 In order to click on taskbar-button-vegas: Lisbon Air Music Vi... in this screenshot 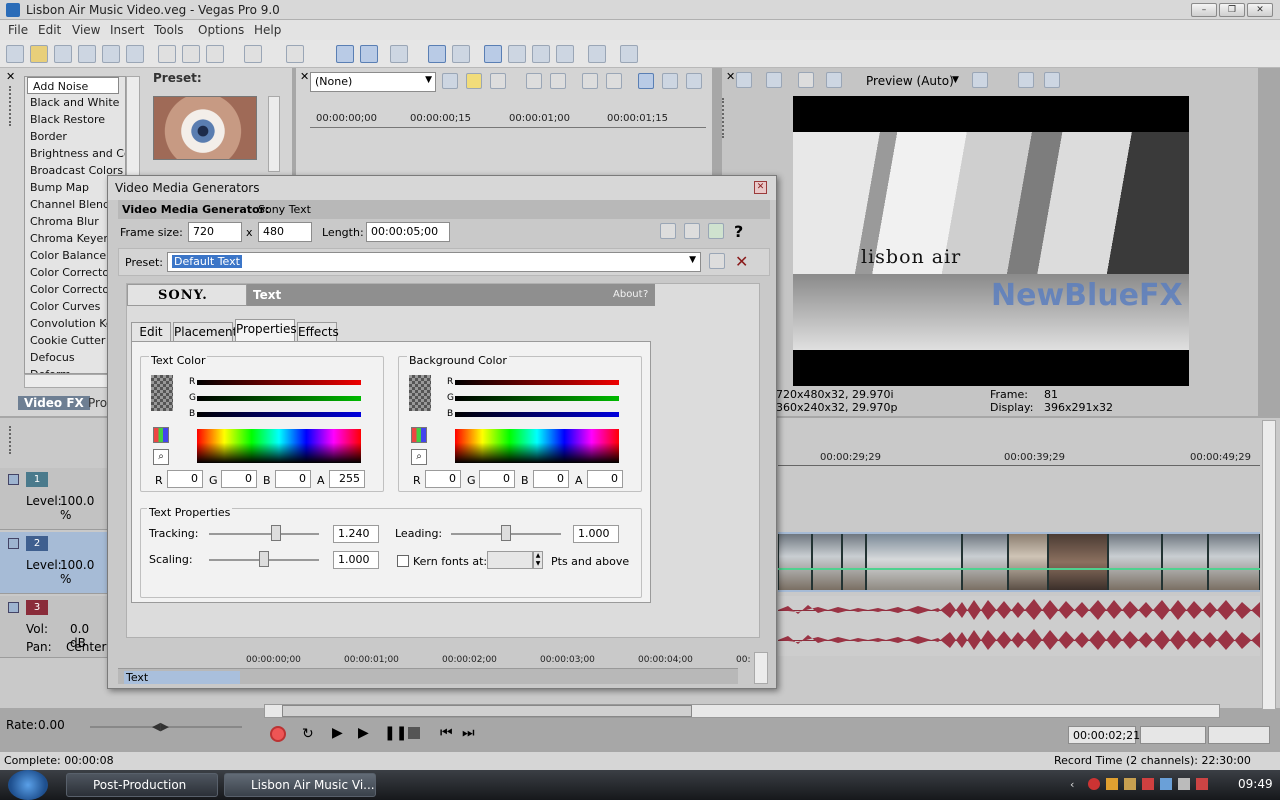, I will do `click(300, 785)`.